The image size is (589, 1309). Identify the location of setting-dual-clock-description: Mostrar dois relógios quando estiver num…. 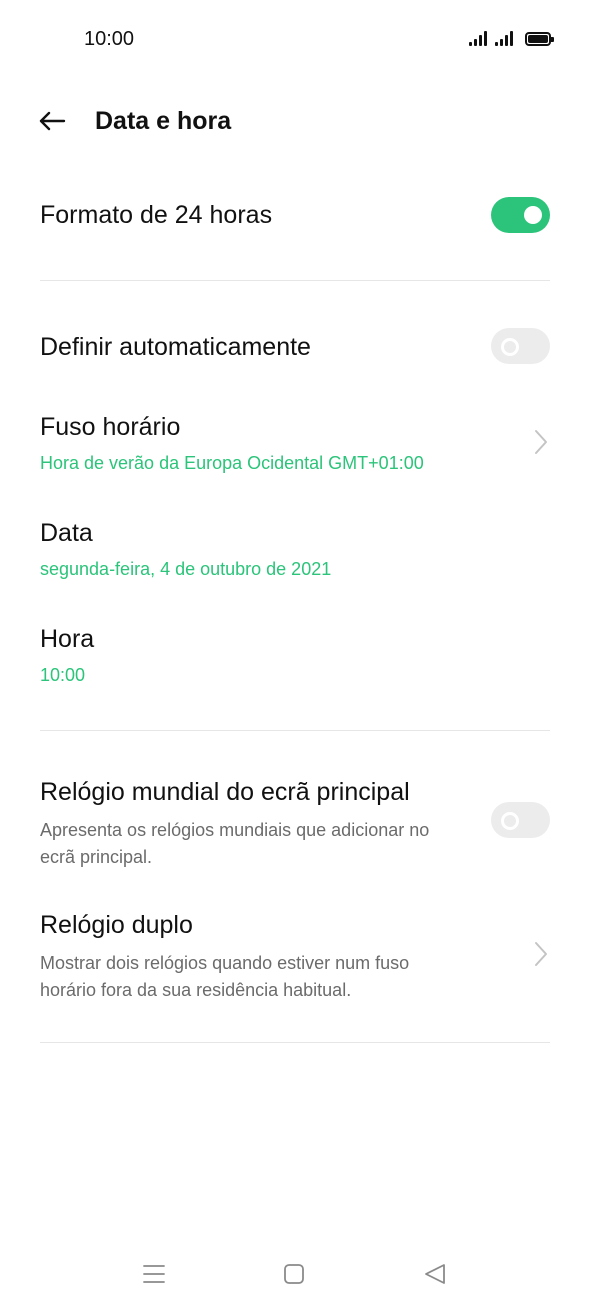
(225, 976).